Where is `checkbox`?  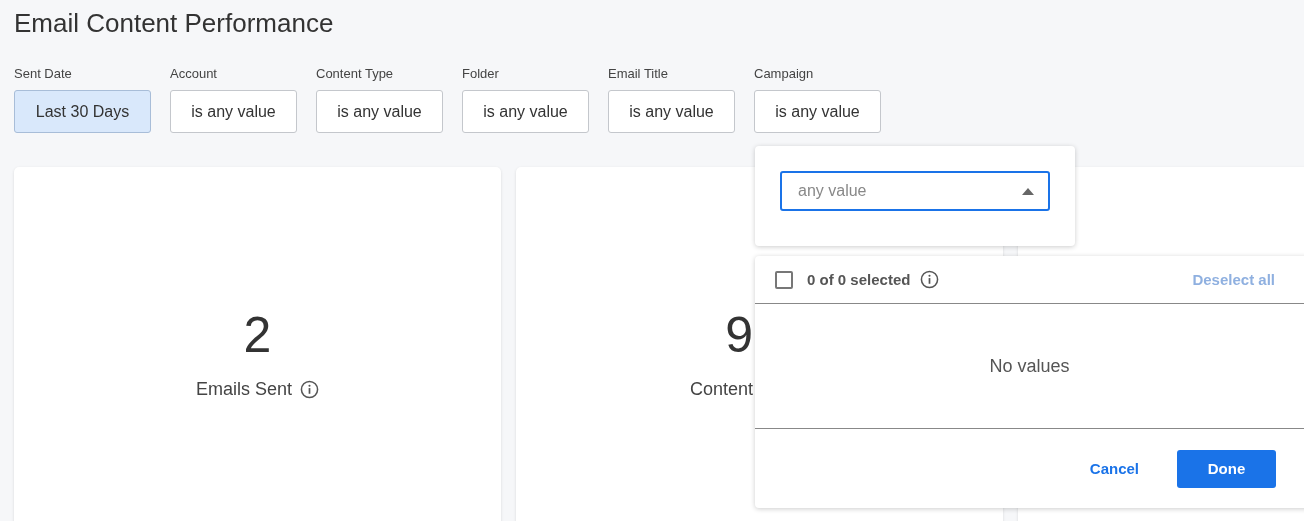
checkbox is located at coordinates (784, 279).